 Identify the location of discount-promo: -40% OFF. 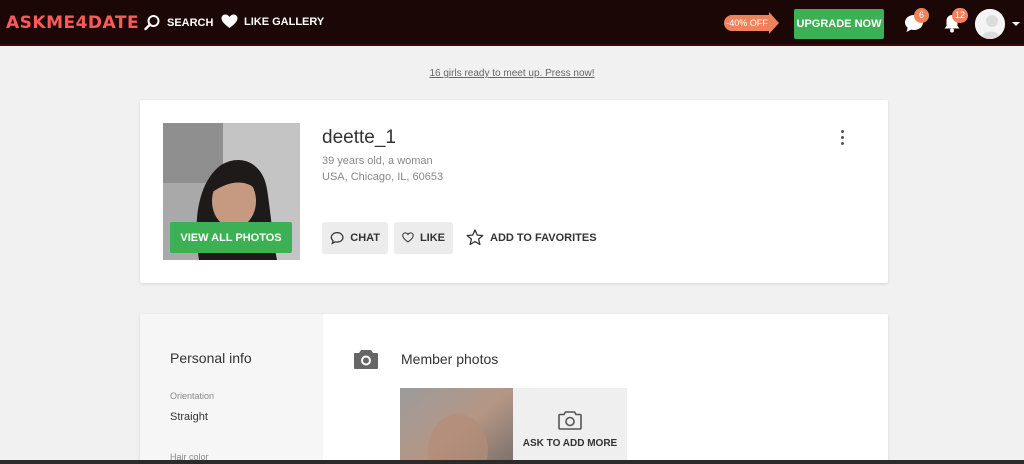
(752, 23).